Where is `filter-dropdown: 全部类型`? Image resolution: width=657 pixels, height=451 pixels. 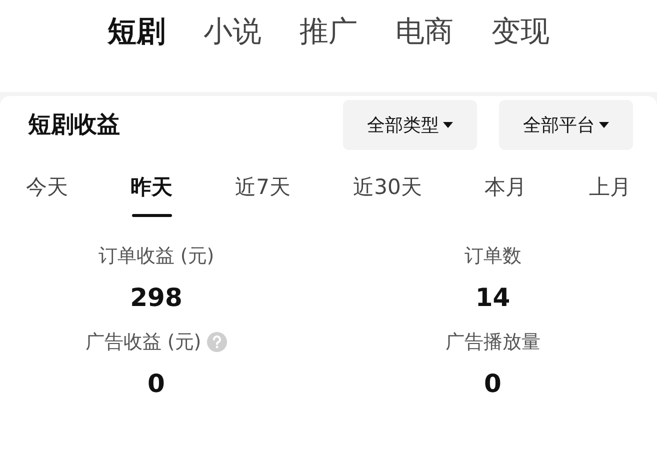
filter-dropdown: 全部类型 is located at coordinates (410, 125).